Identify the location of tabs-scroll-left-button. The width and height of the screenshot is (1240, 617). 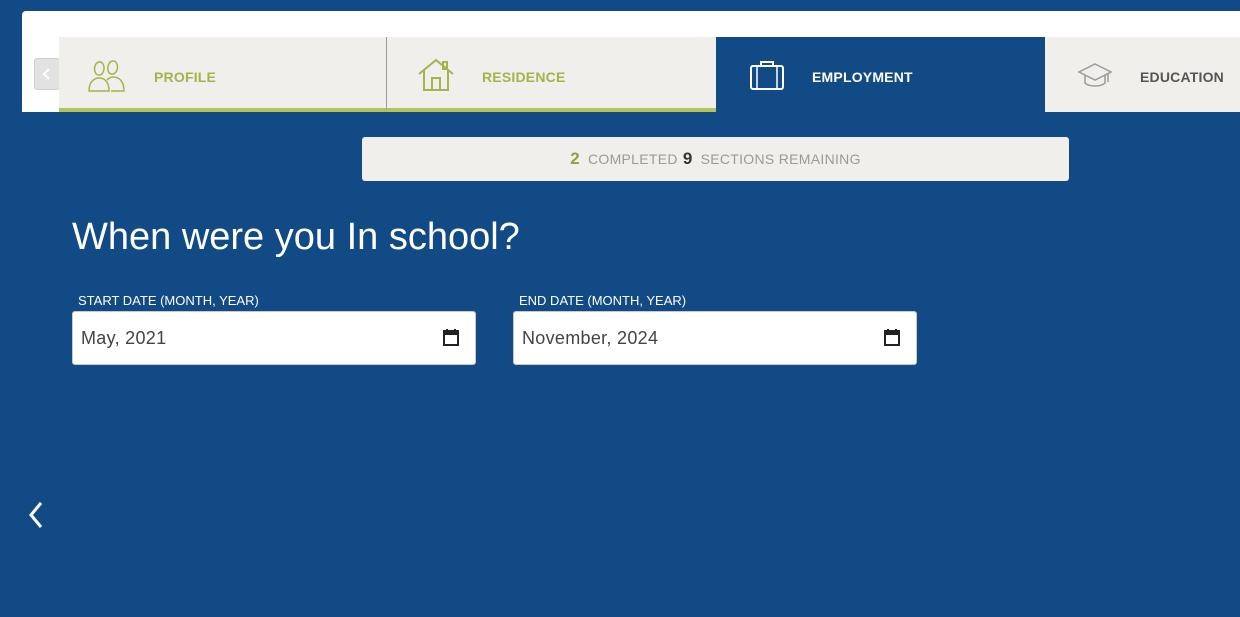
(47, 74).